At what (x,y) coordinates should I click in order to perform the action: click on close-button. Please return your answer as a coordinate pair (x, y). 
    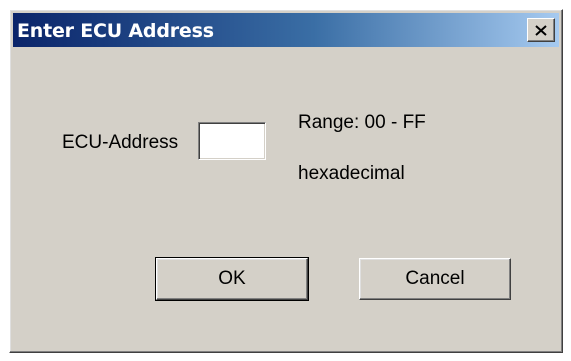
    Looking at the image, I should click on (541, 30).